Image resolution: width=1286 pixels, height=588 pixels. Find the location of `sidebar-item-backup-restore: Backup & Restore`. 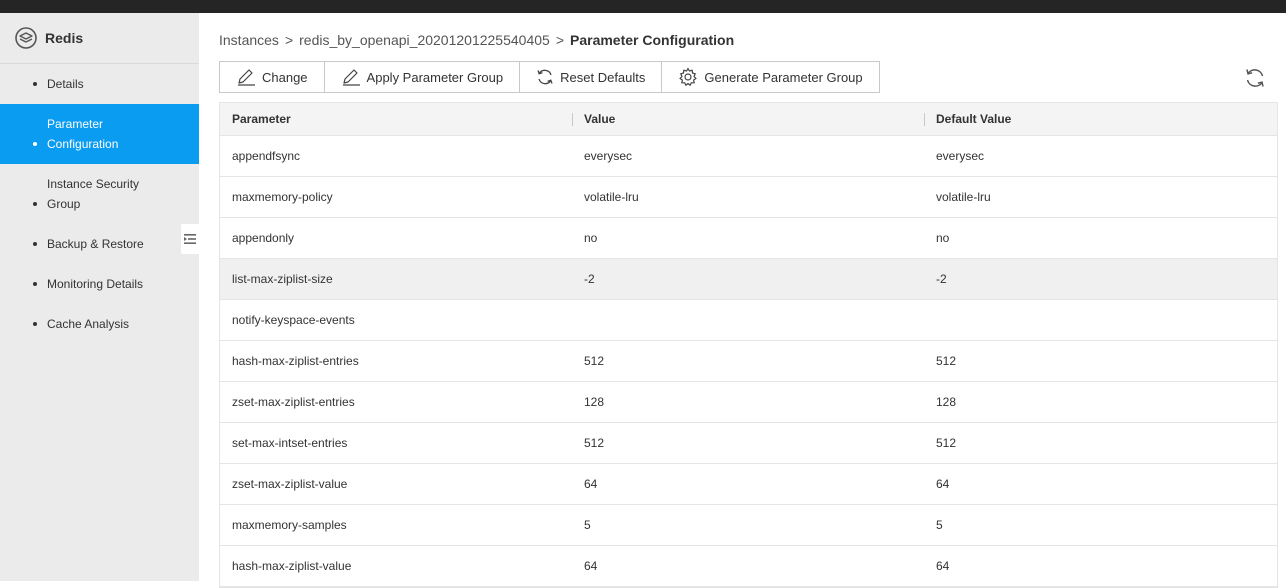

sidebar-item-backup-restore: Backup & Restore is located at coordinates (99, 244).